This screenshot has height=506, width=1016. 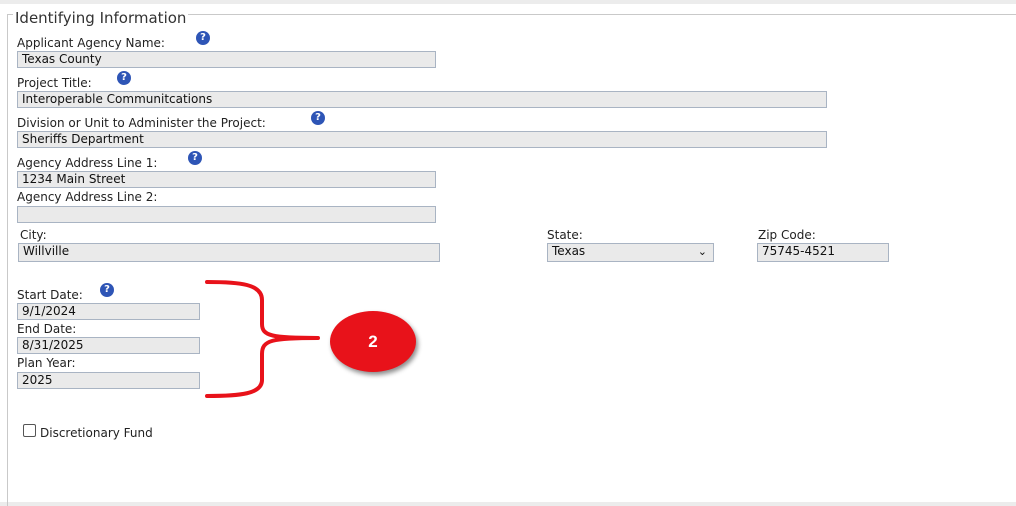 What do you see at coordinates (262, 339) in the screenshot?
I see `annotation-bracket` at bounding box center [262, 339].